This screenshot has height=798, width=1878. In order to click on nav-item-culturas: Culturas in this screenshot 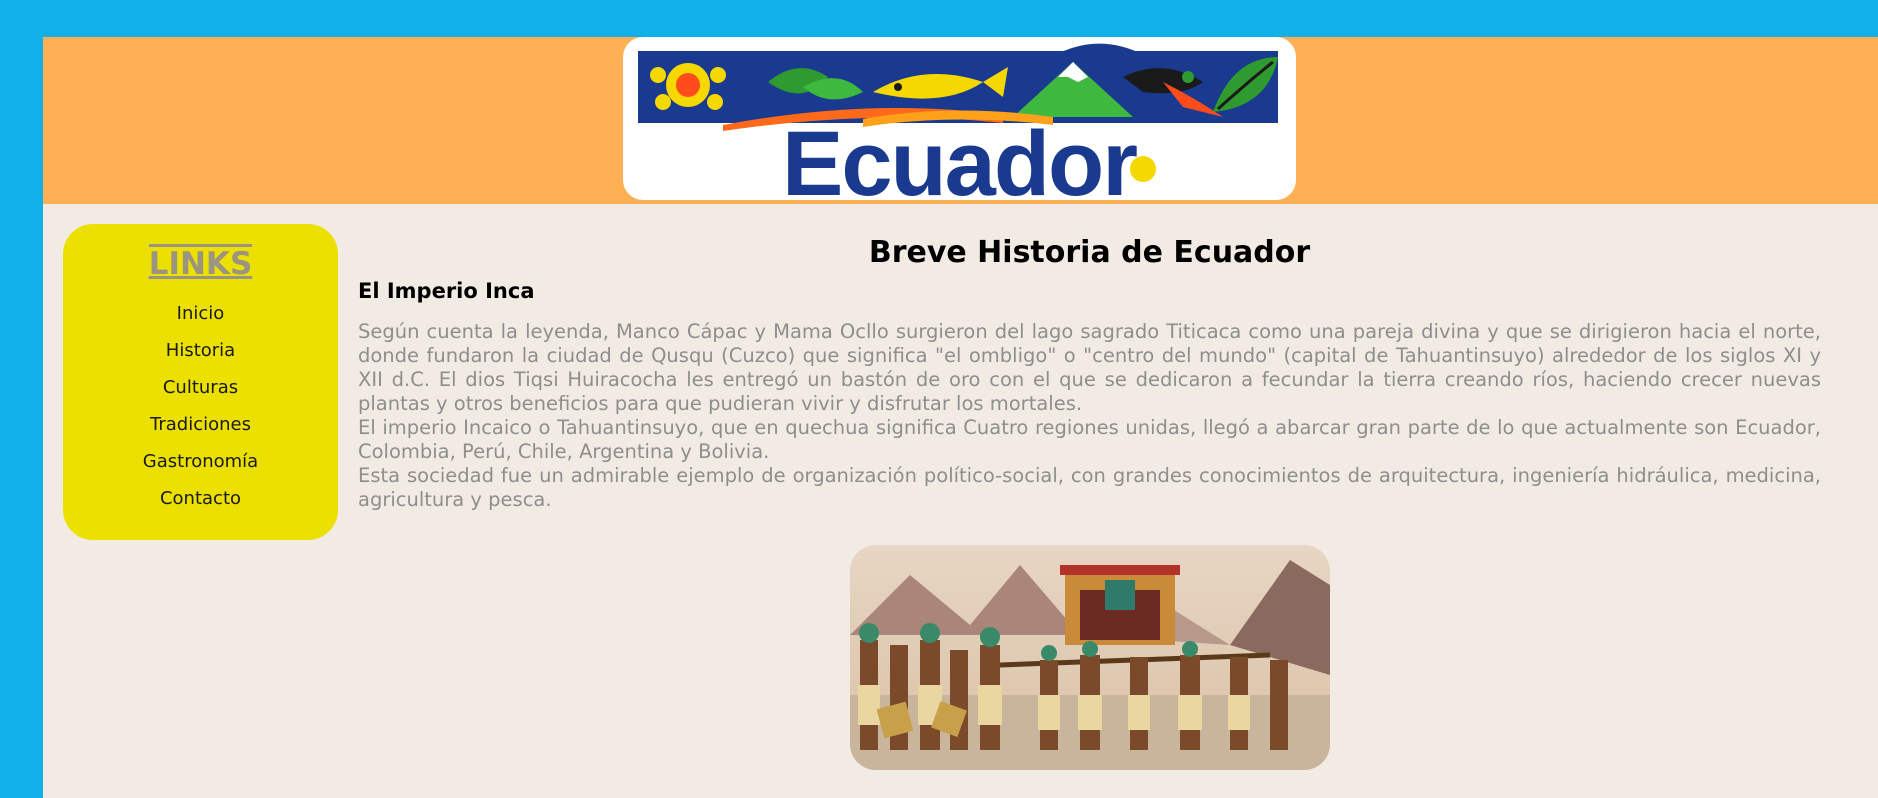, I will do `click(200, 387)`.